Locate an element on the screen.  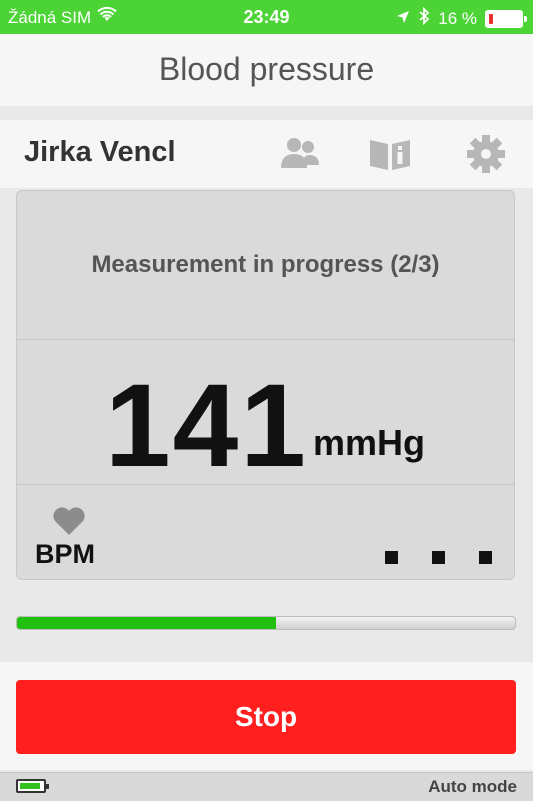
pressure-unit: mmHg is located at coordinates (369, 442).